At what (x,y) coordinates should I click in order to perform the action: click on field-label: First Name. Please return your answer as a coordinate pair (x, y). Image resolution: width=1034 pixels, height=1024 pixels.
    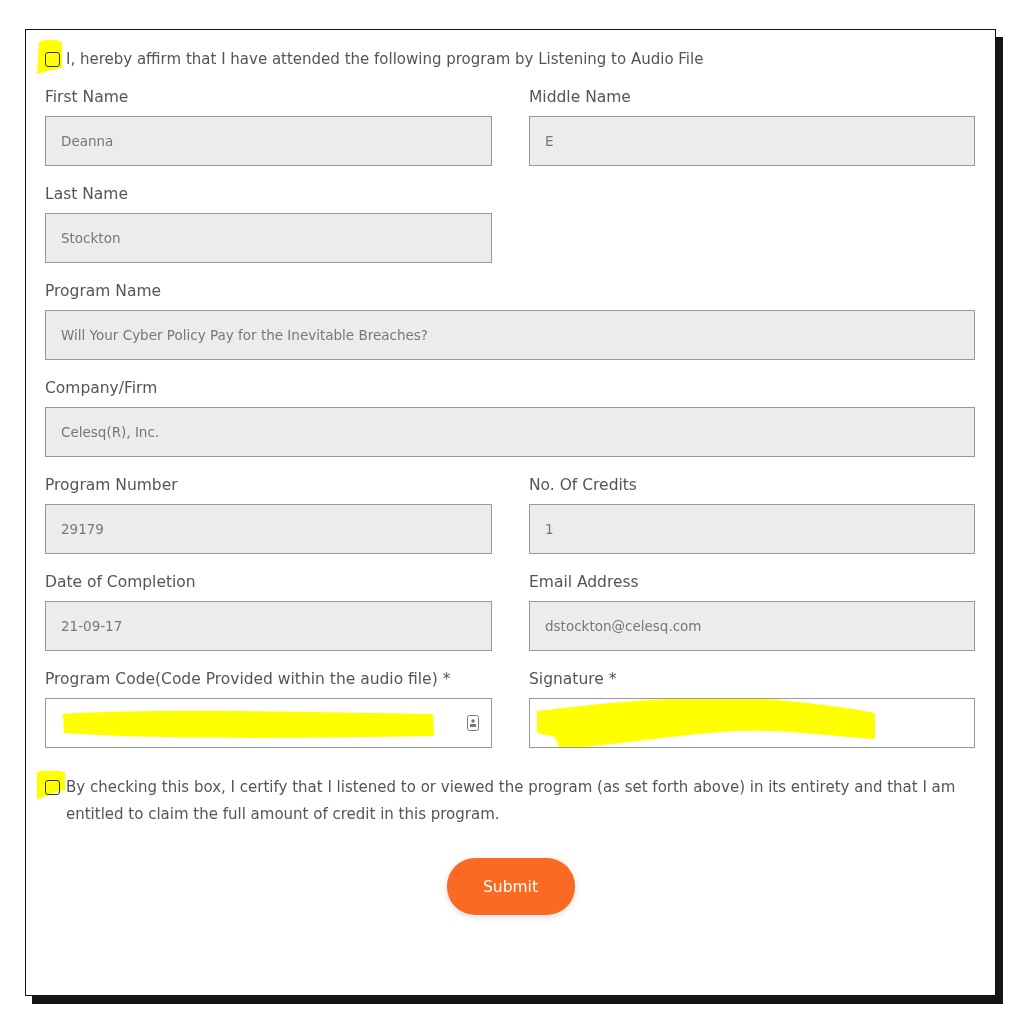
    Looking at the image, I should click on (87, 97).